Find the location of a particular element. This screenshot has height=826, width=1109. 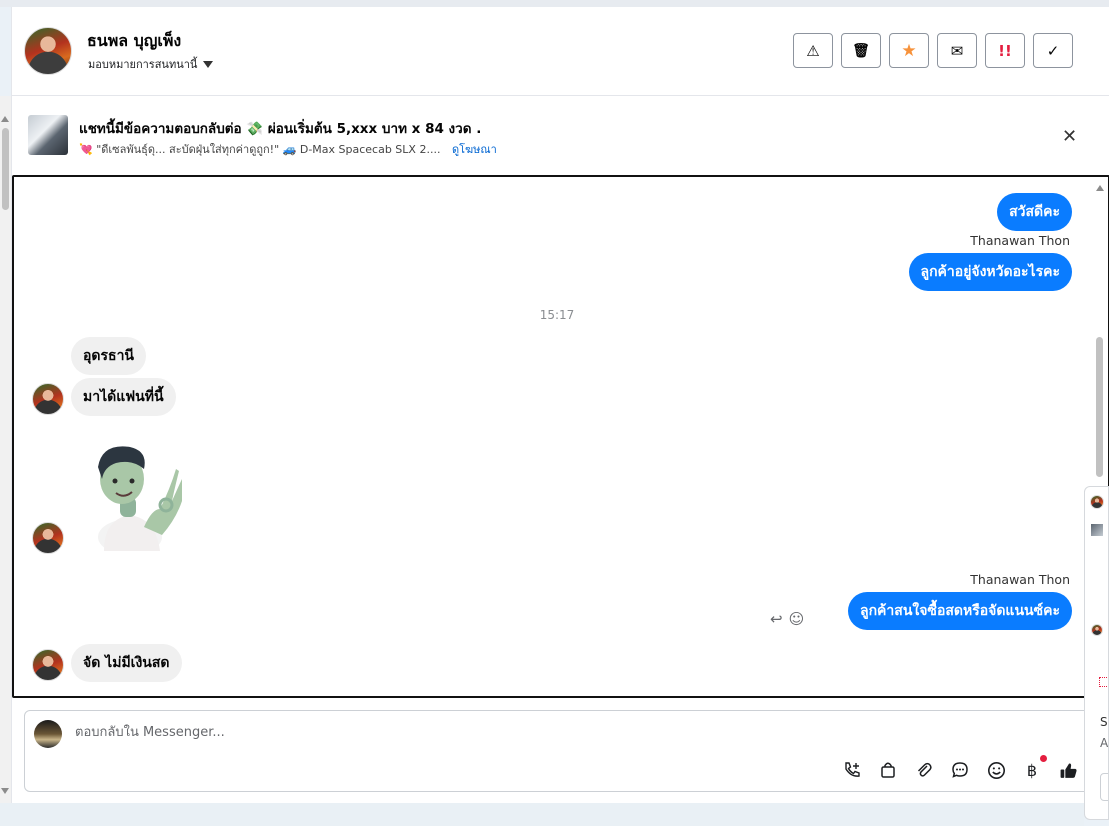

header-actions: ⚠ 🗑 ★ ✉ !! ✓ is located at coordinates (933, 50).